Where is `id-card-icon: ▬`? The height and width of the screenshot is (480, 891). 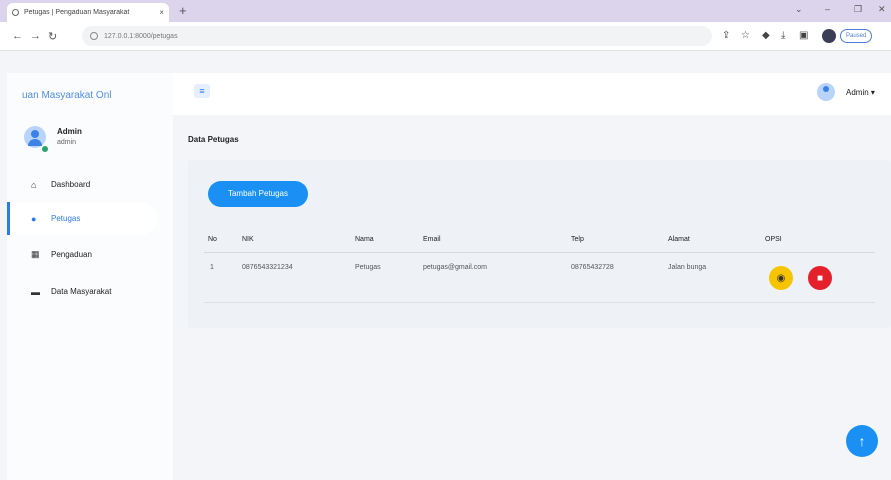
id-card-icon: ▬ is located at coordinates (35, 291).